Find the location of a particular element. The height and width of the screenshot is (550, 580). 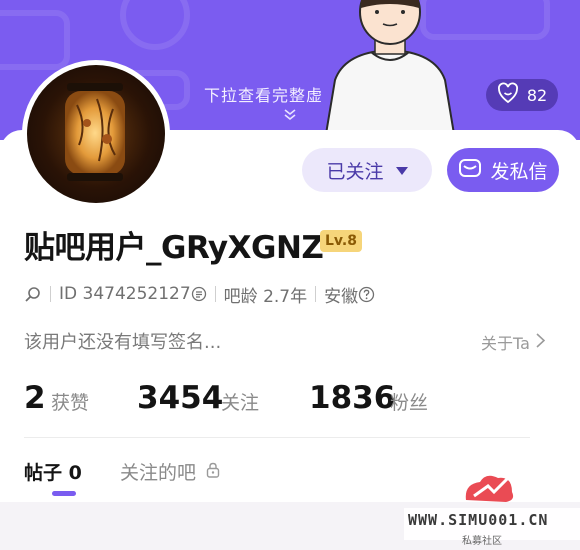

virtual-avatar-figure is located at coordinates (390, 70).